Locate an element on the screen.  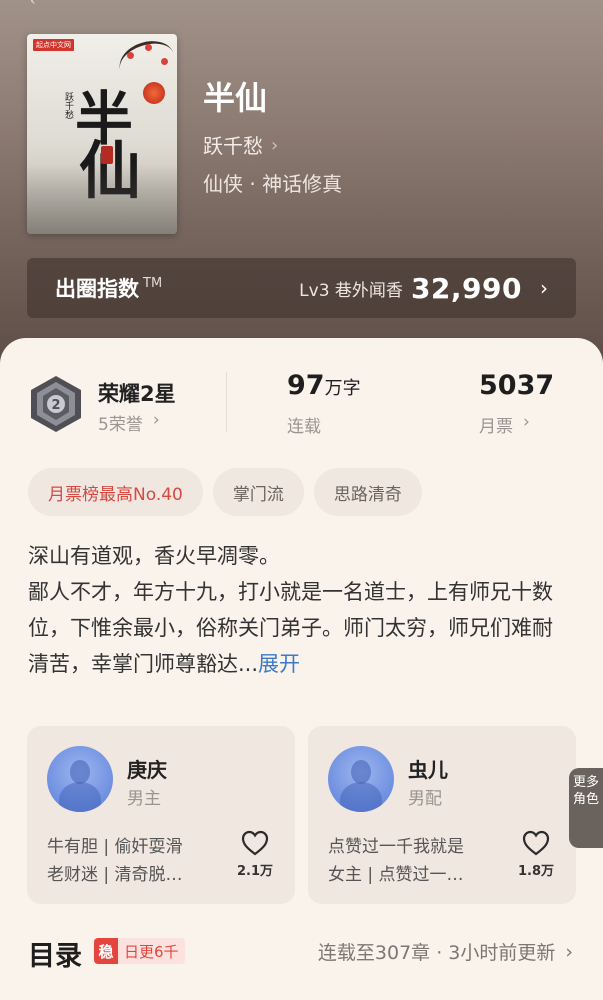
character-tags-line: 牛有胆 | 偷奸耍滑 is located at coordinates (115, 847).